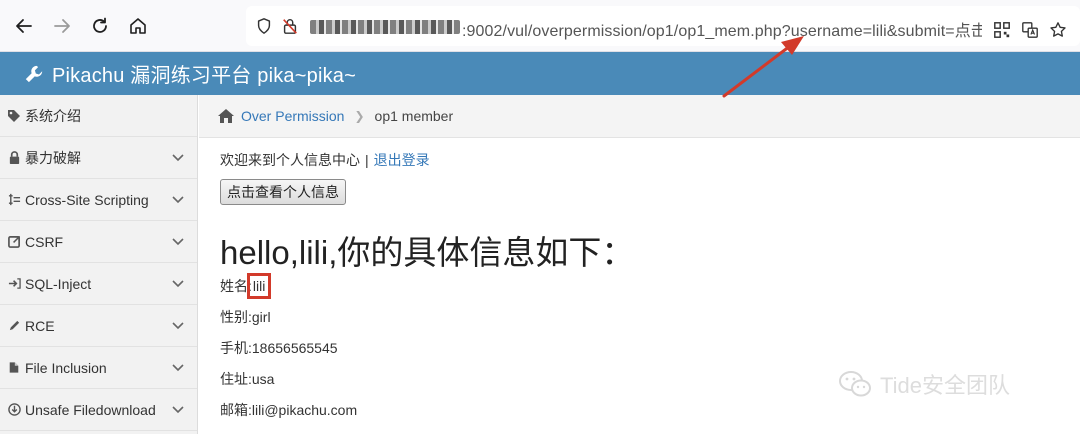 This screenshot has width=1080, height=434. What do you see at coordinates (402, 160) in the screenshot?
I see `logout-link: 退出登录` at bounding box center [402, 160].